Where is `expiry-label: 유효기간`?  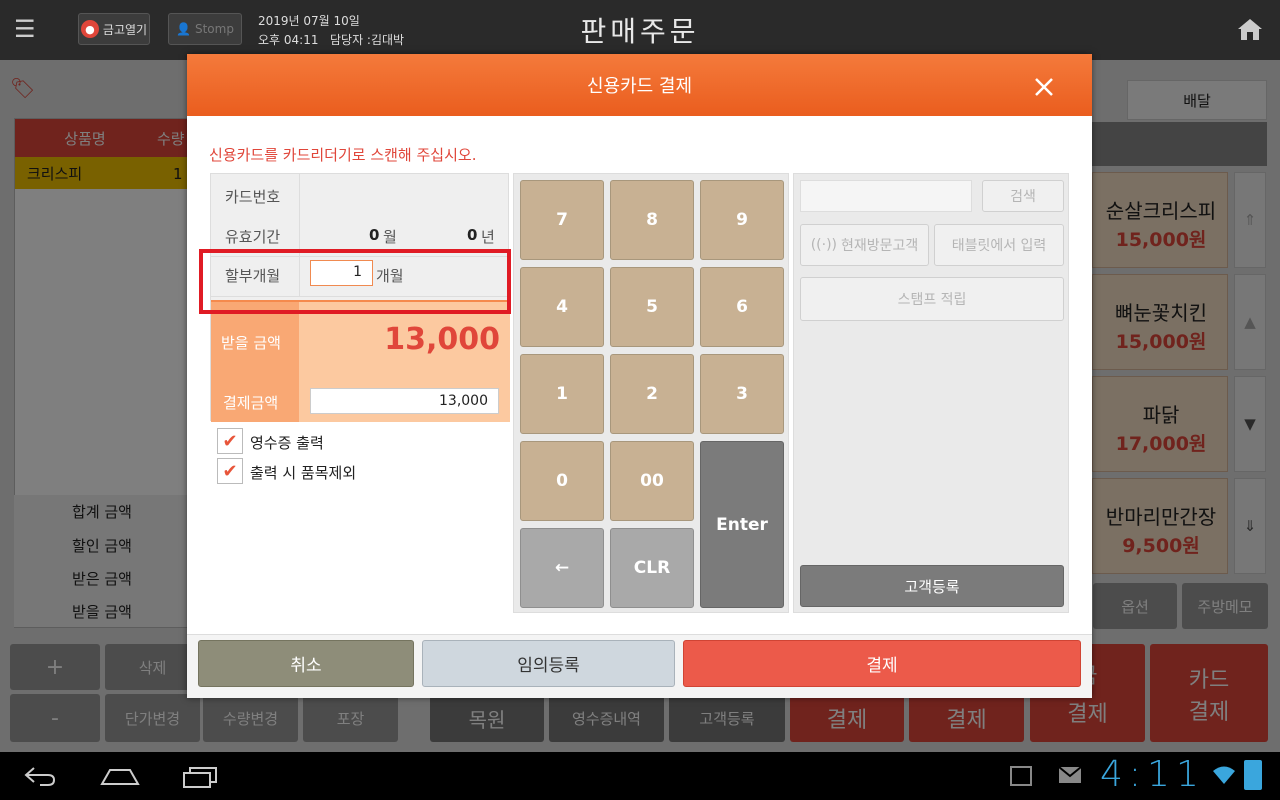 expiry-label: 유효기간 is located at coordinates (253, 237).